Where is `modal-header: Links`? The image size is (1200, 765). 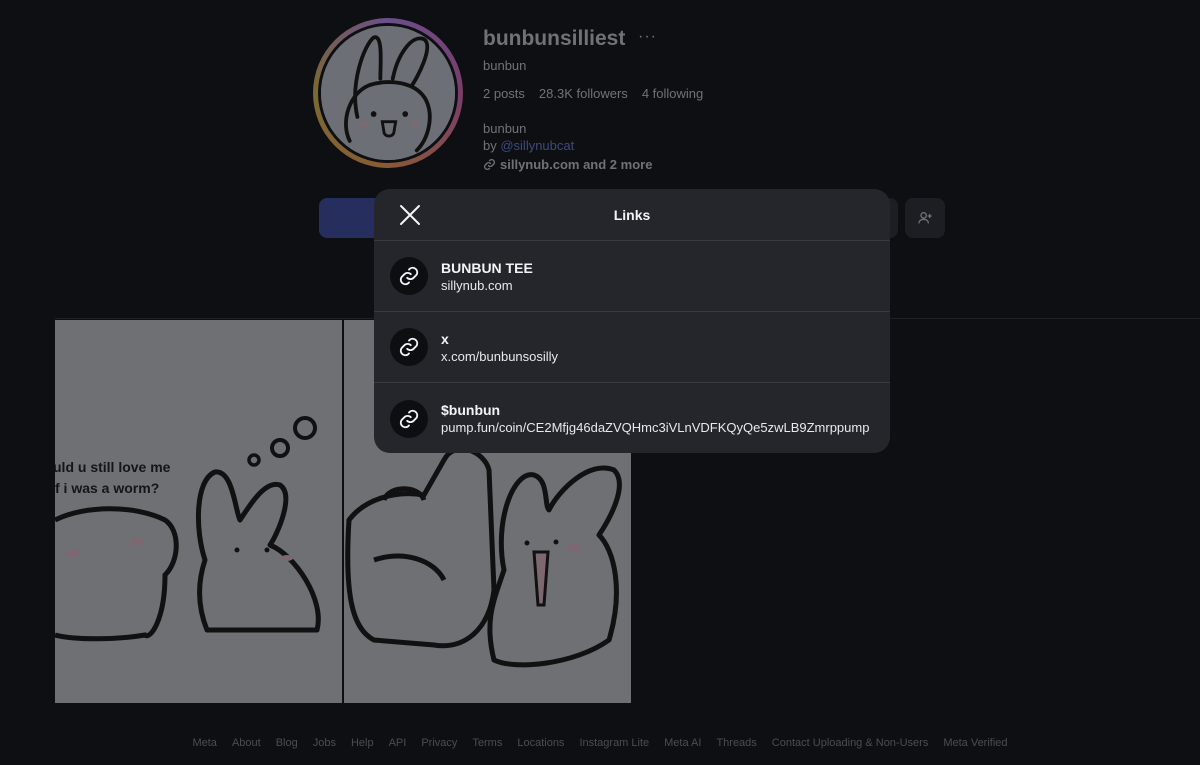 modal-header: Links is located at coordinates (632, 215).